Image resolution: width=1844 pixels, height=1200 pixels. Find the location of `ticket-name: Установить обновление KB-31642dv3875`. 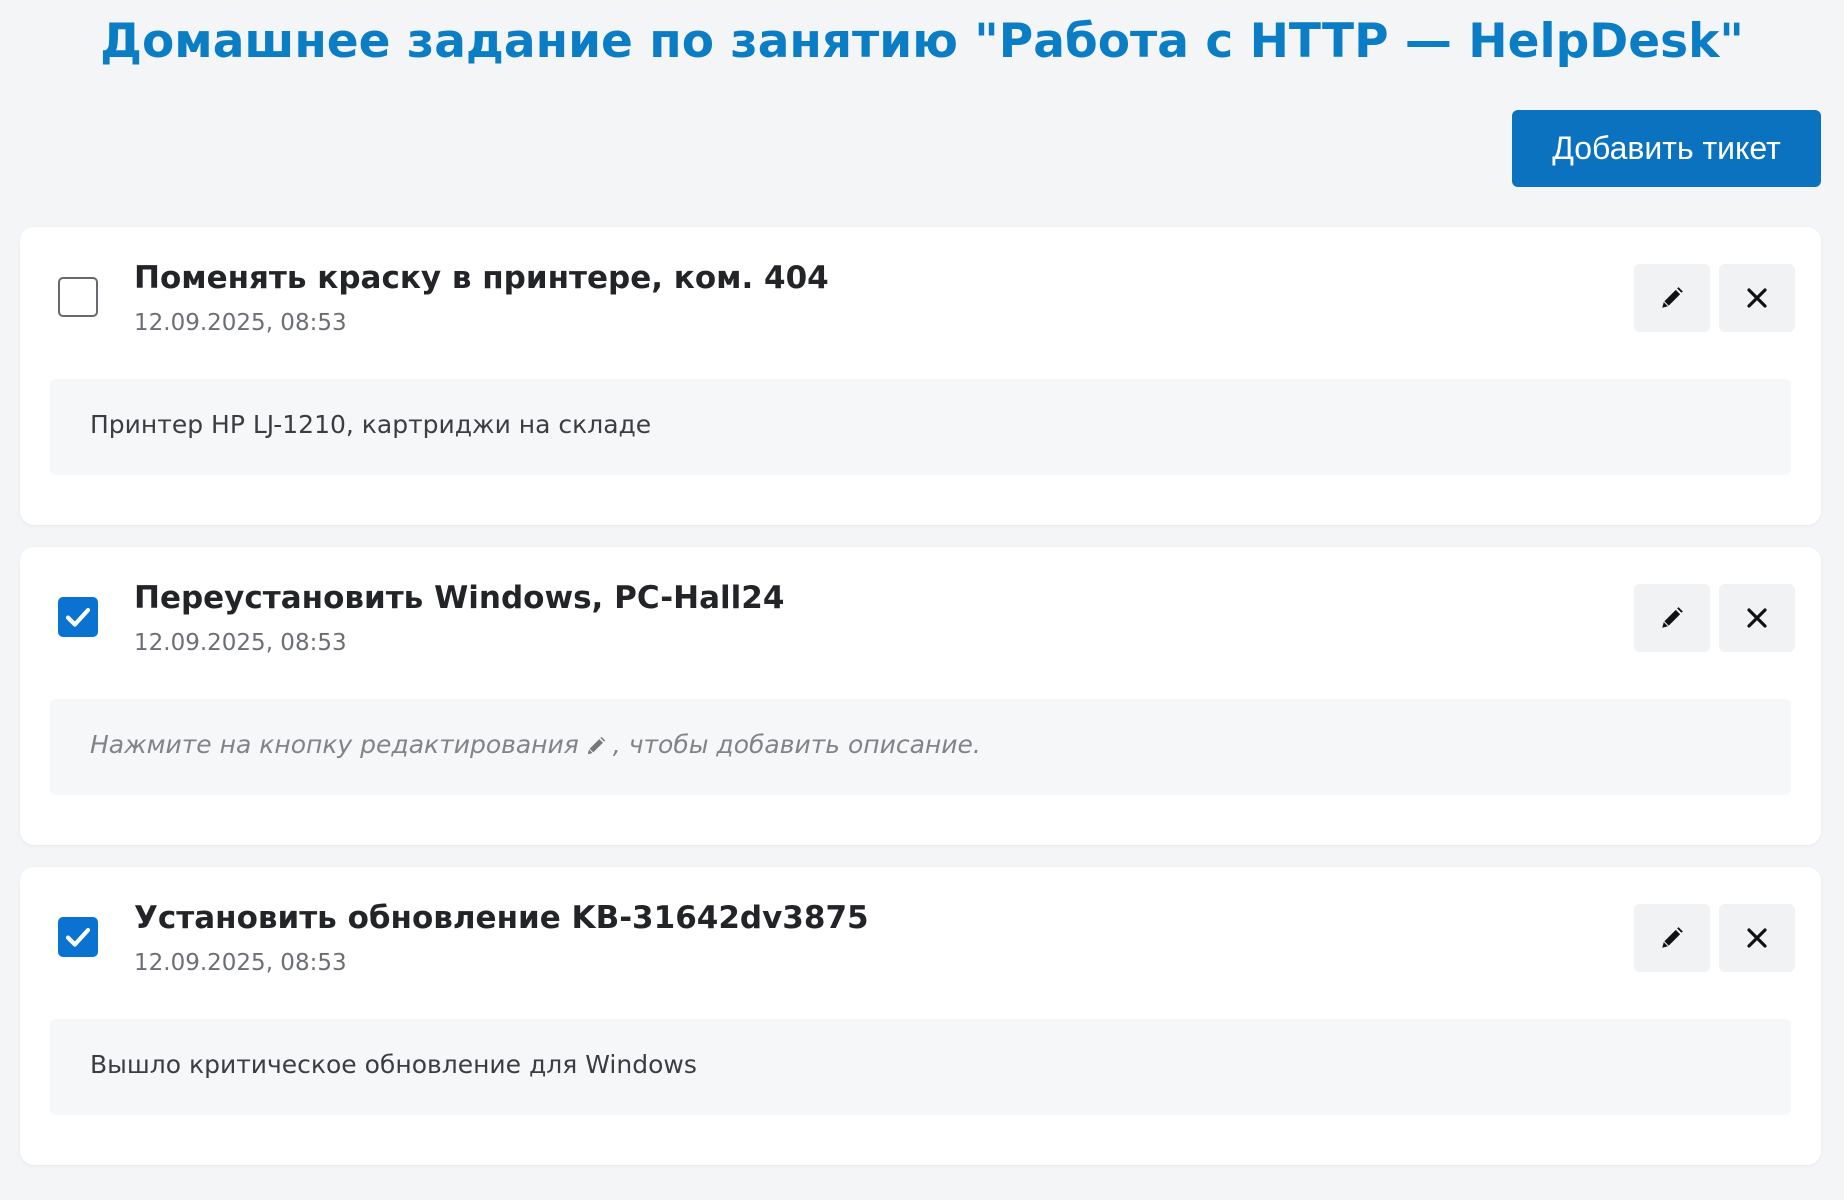

ticket-name: Установить обновление KB-31642dv3875 is located at coordinates (501, 918).